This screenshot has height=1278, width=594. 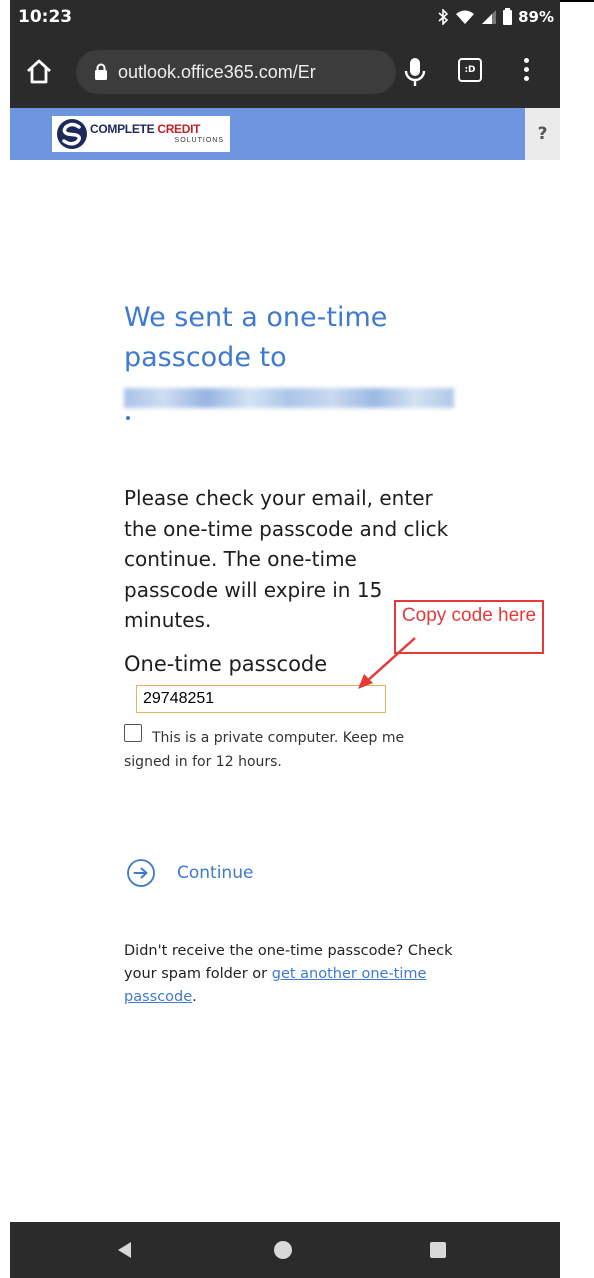 I want to click on company-logo: COMPLETE CREDIT SOLUTIONS, so click(x=141, y=134).